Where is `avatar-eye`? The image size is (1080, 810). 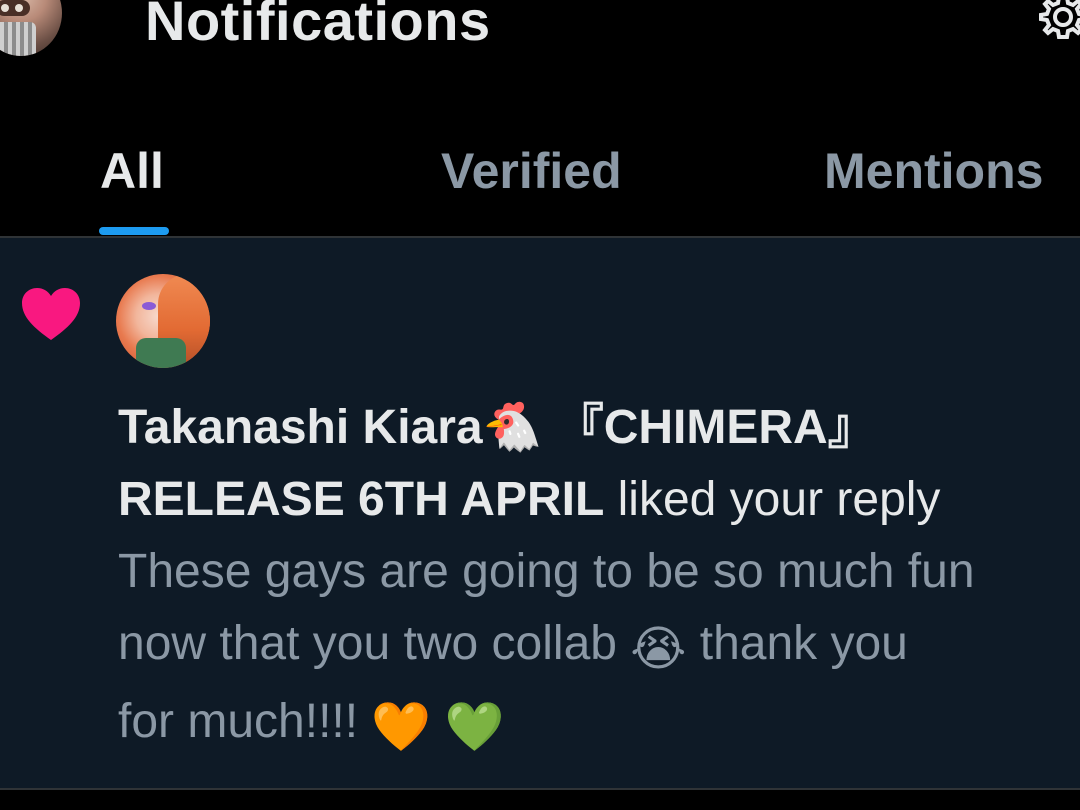
avatar-eye is located at coordinates (149, 306).